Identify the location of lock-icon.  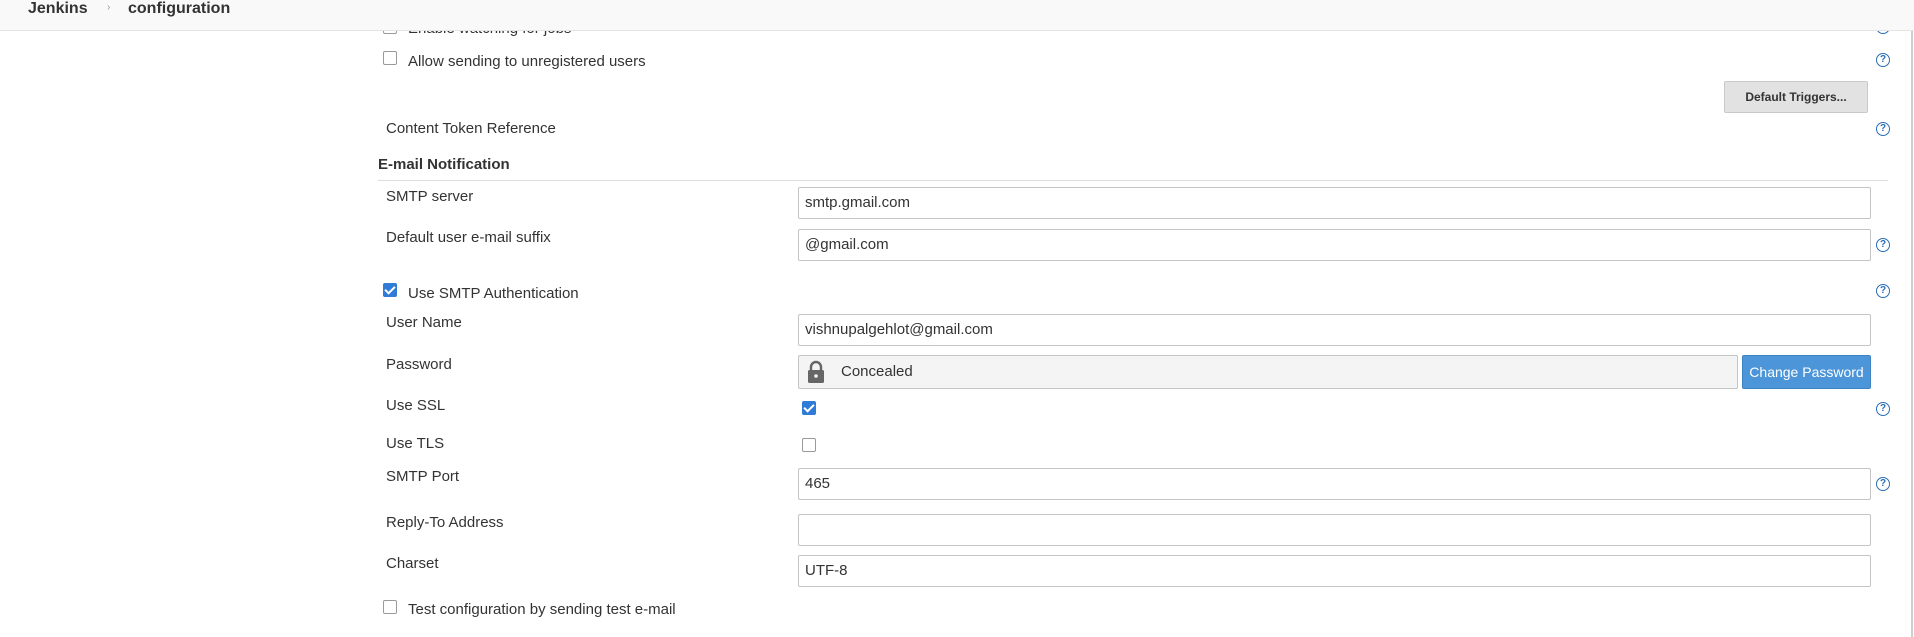
(816, 371).